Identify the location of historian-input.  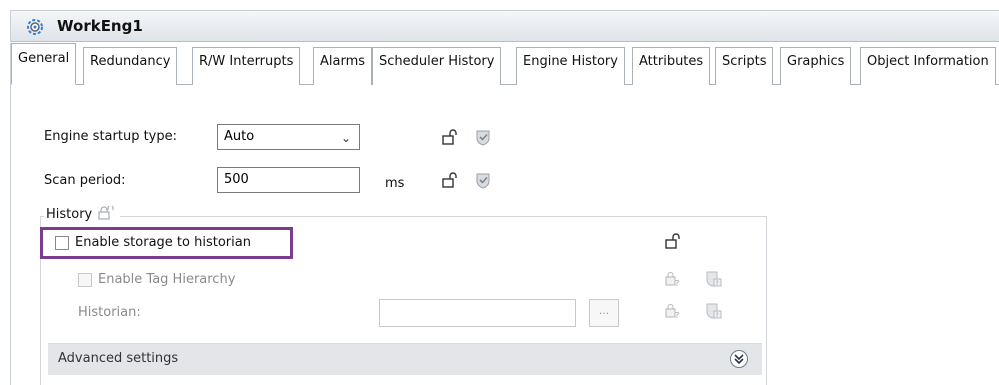
(477, 313).